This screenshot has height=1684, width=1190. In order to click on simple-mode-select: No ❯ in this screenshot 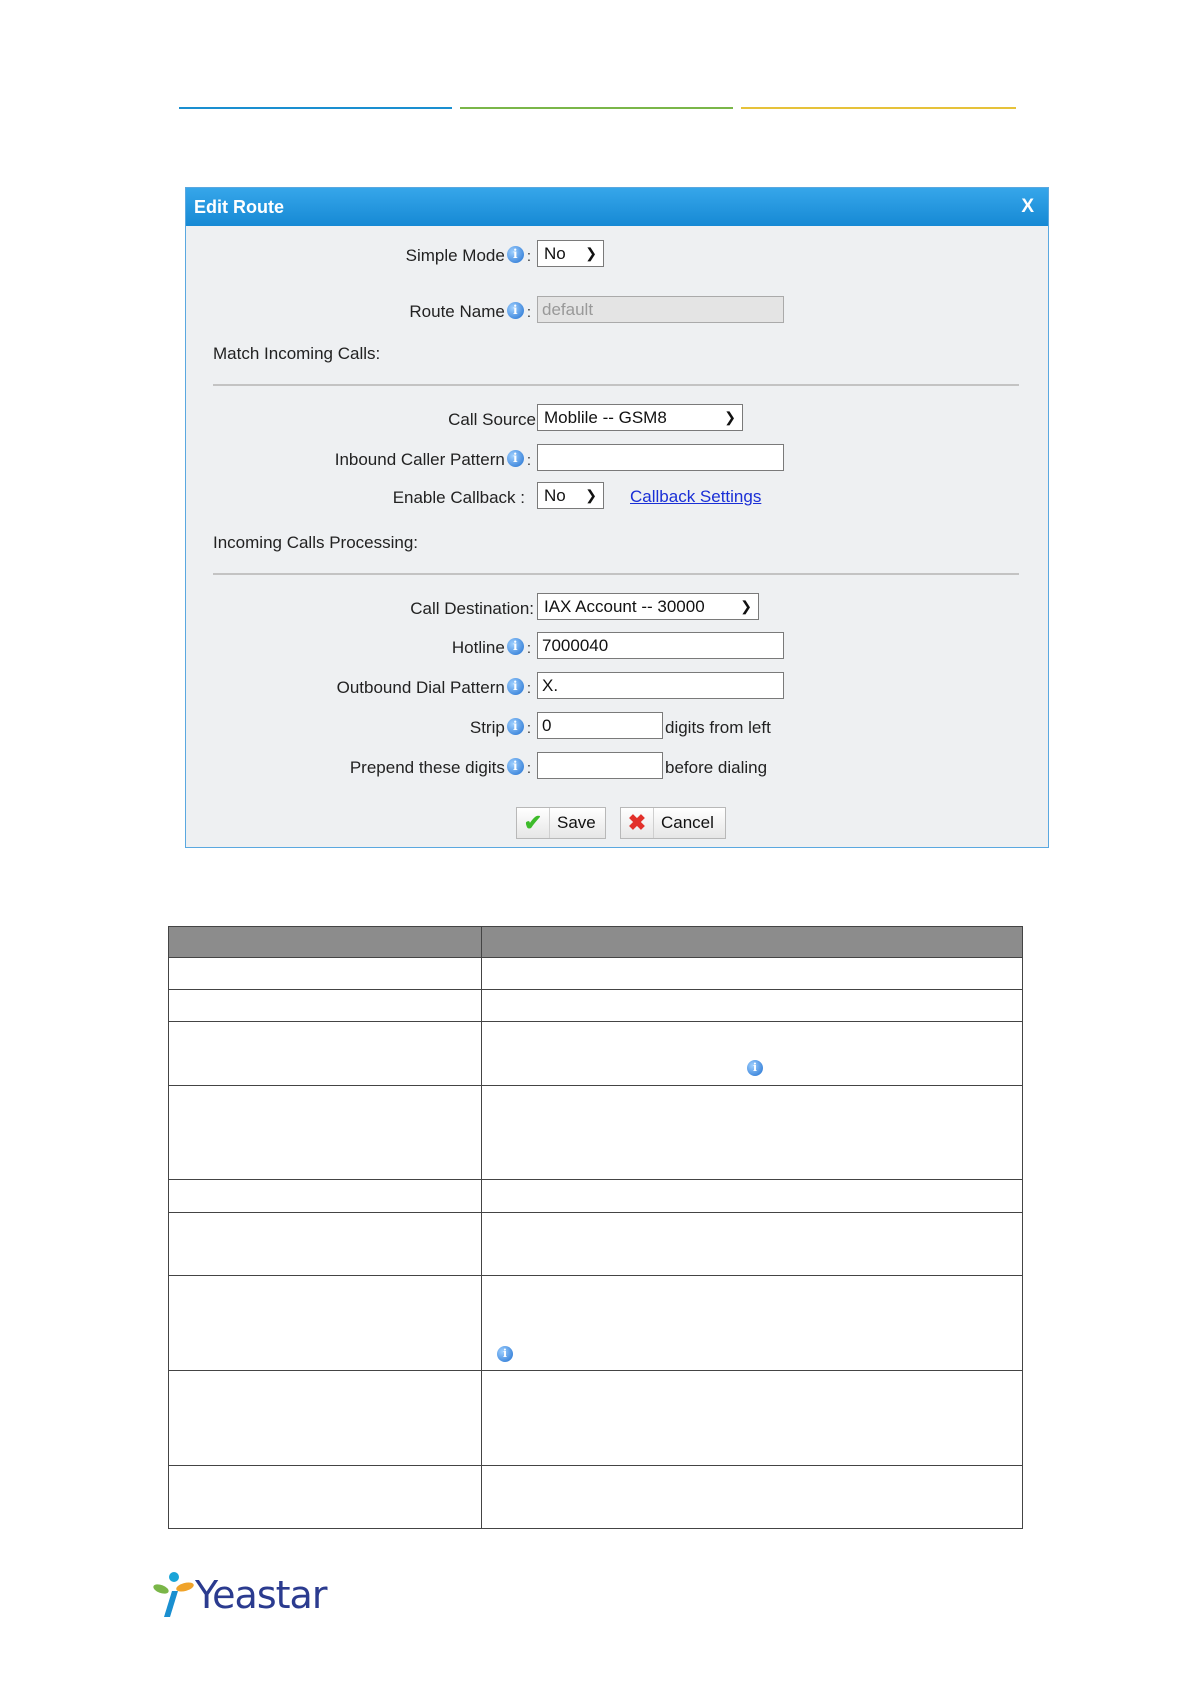, I will do `click(570, 253)`.